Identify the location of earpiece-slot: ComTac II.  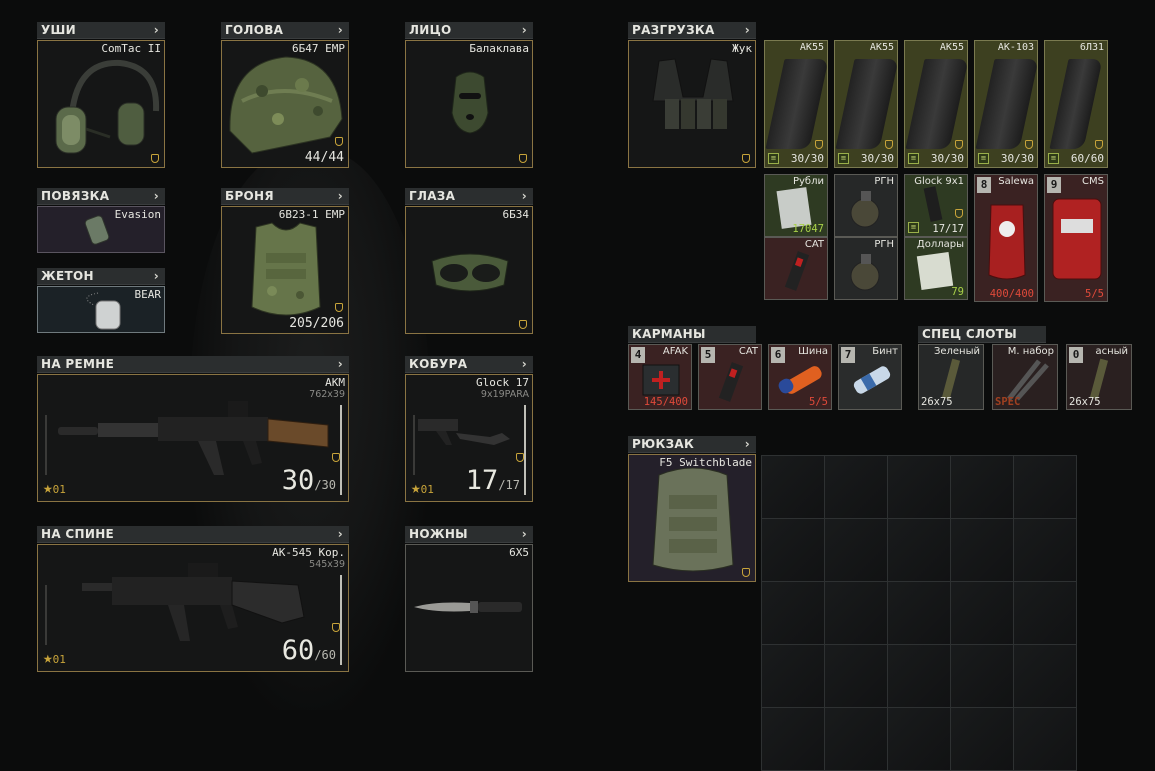
(101, 104).